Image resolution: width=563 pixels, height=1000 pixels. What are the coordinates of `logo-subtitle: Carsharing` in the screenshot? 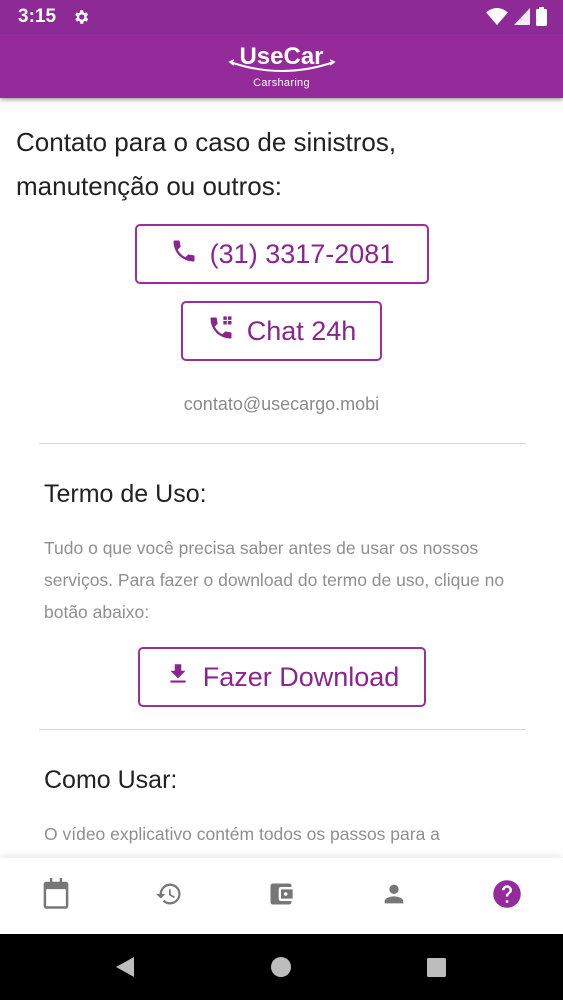 It's located at (281, 83).